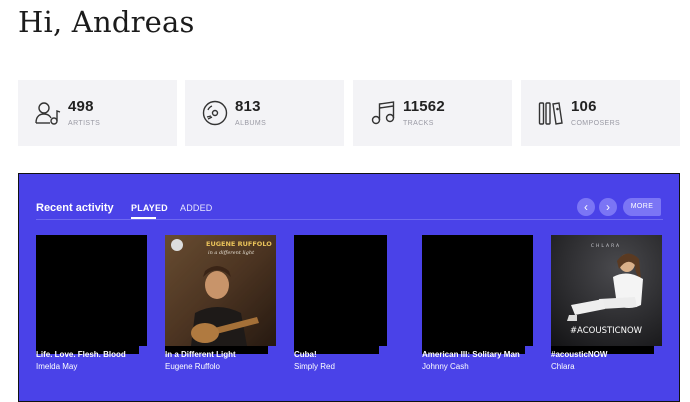  Describe the element at coordinates (305, 354) in the screenshot. I see `album-title: Cuba!` at that location.